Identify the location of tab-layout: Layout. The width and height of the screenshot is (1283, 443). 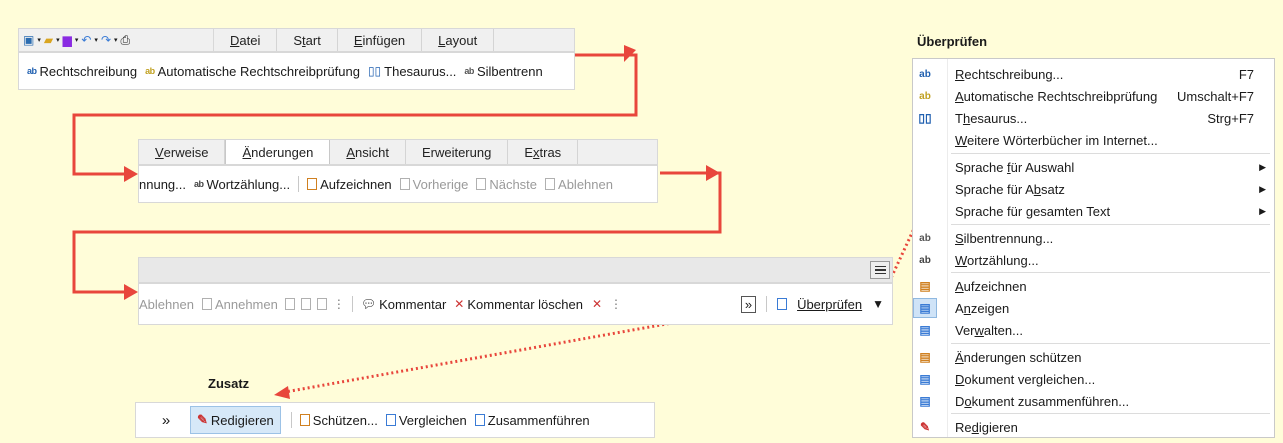
(458, 40).